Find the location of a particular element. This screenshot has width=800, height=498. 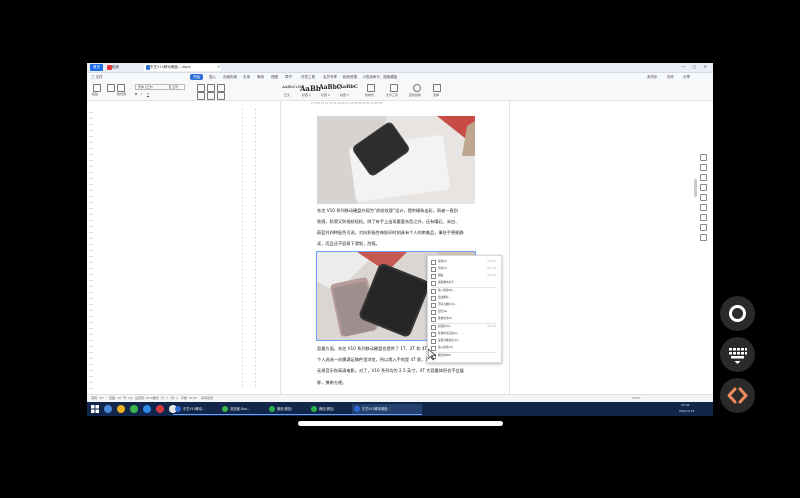

menu-review: 审阅 is located at coordinates (260, 77).